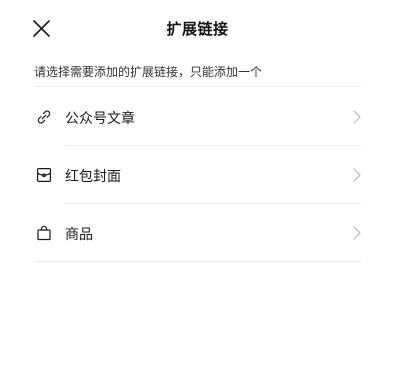 The image size is (395, 378). Describe the element at coordinates (93, 177) in the screenshot. I see `list-item-label: 红包封面` at that location.